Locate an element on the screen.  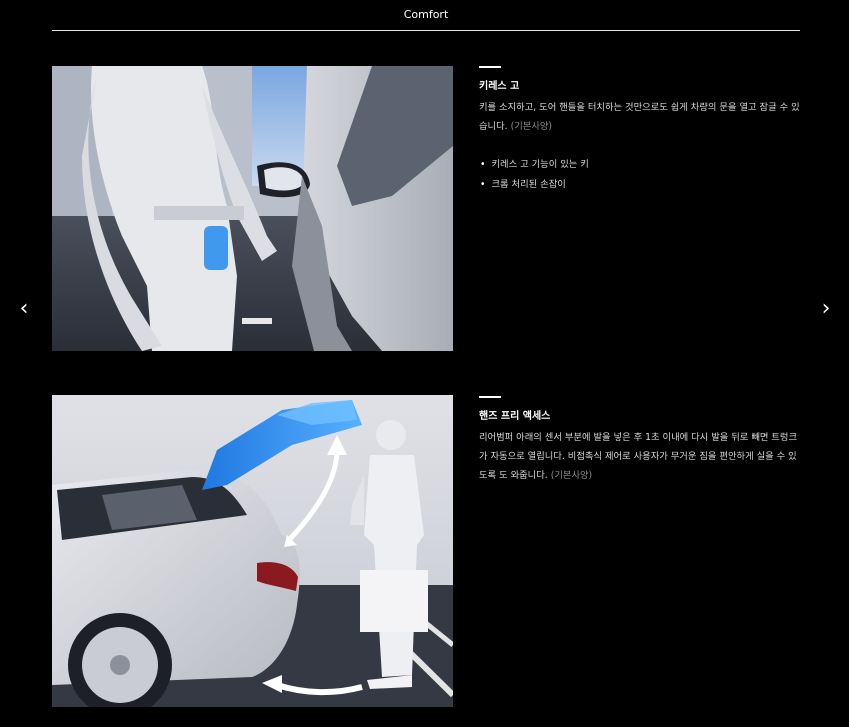
feature-bullet-list: 키레스 고 기능이 있는 키 크롬 처리된 손잡이 is located at coordinates (640, 175).